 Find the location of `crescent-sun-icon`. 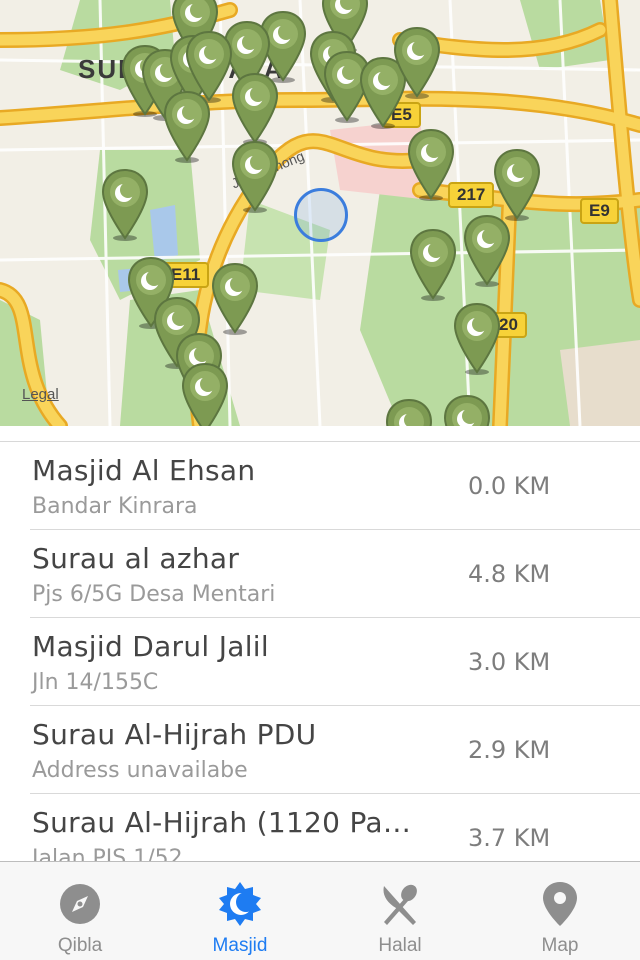

crescent-sun-icon is located at coordinates (240, 904).